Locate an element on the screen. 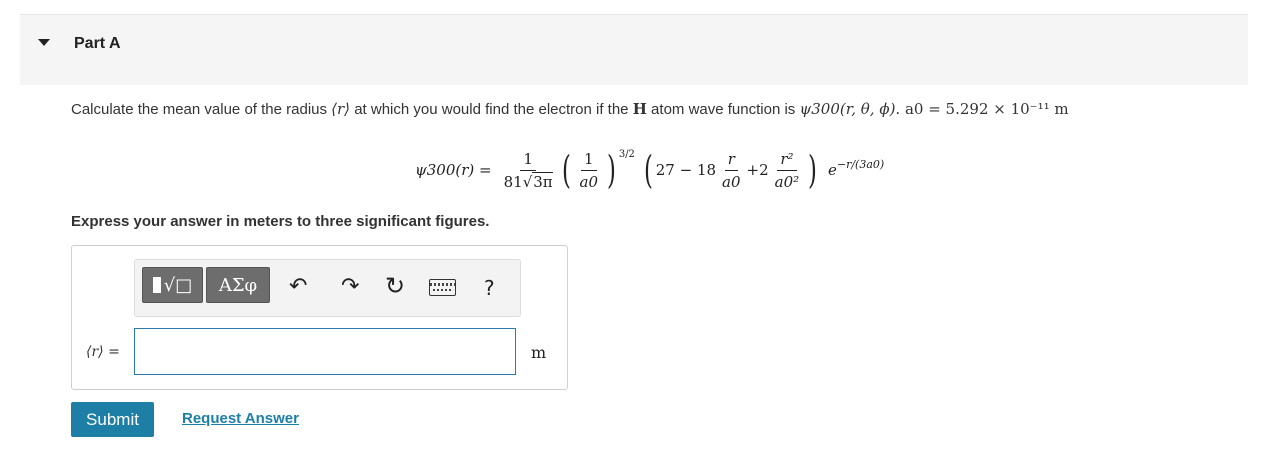  redo-icon: ↷ is located at coordinates (350, 286).